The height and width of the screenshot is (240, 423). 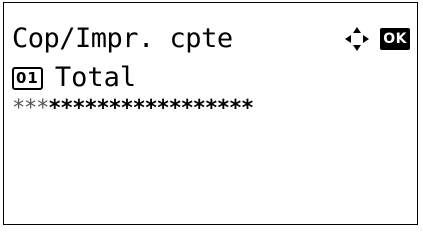 What do you see at coordinates (395, 39) in the screenshot?
I see `ok-key-icon: OK` at bounding box center [395, 39].